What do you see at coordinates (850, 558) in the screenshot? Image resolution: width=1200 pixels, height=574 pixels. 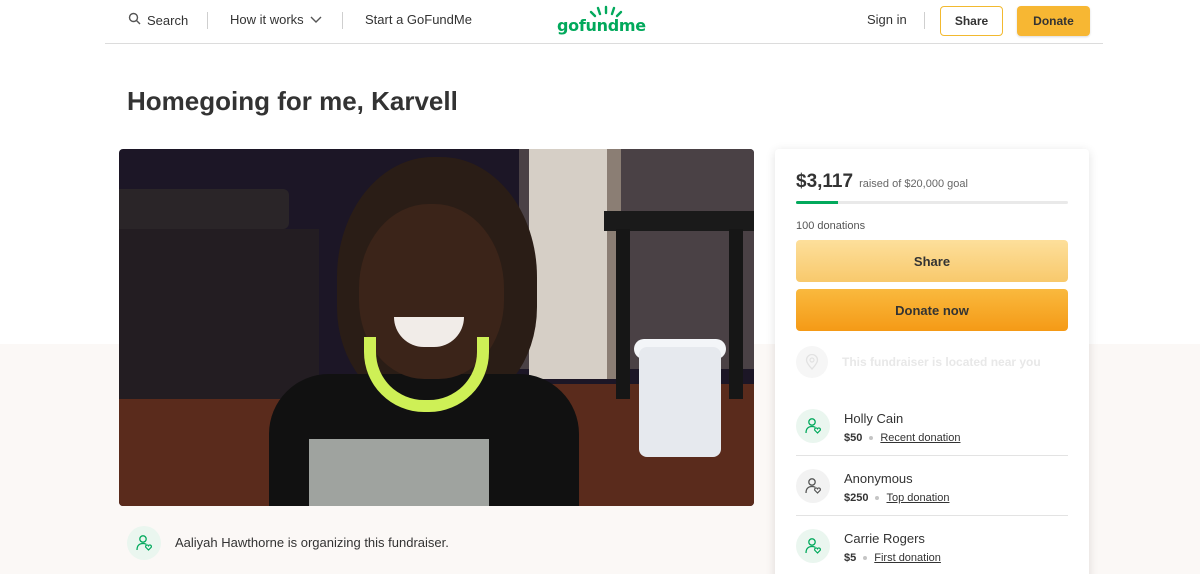 I see `donor-amount: $5` at bounding box center [850, 558].